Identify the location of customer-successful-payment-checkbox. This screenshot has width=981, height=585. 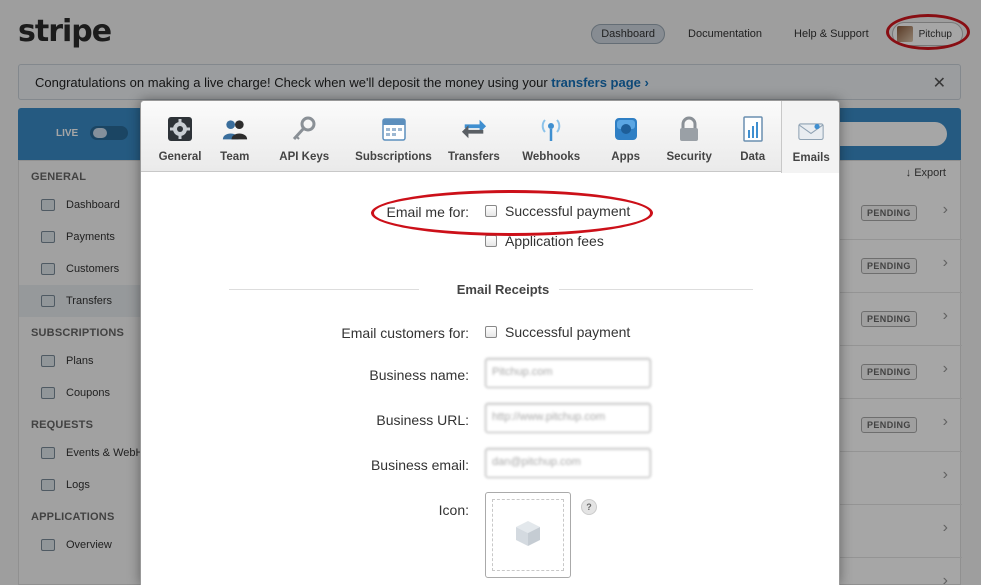
(491, 332).